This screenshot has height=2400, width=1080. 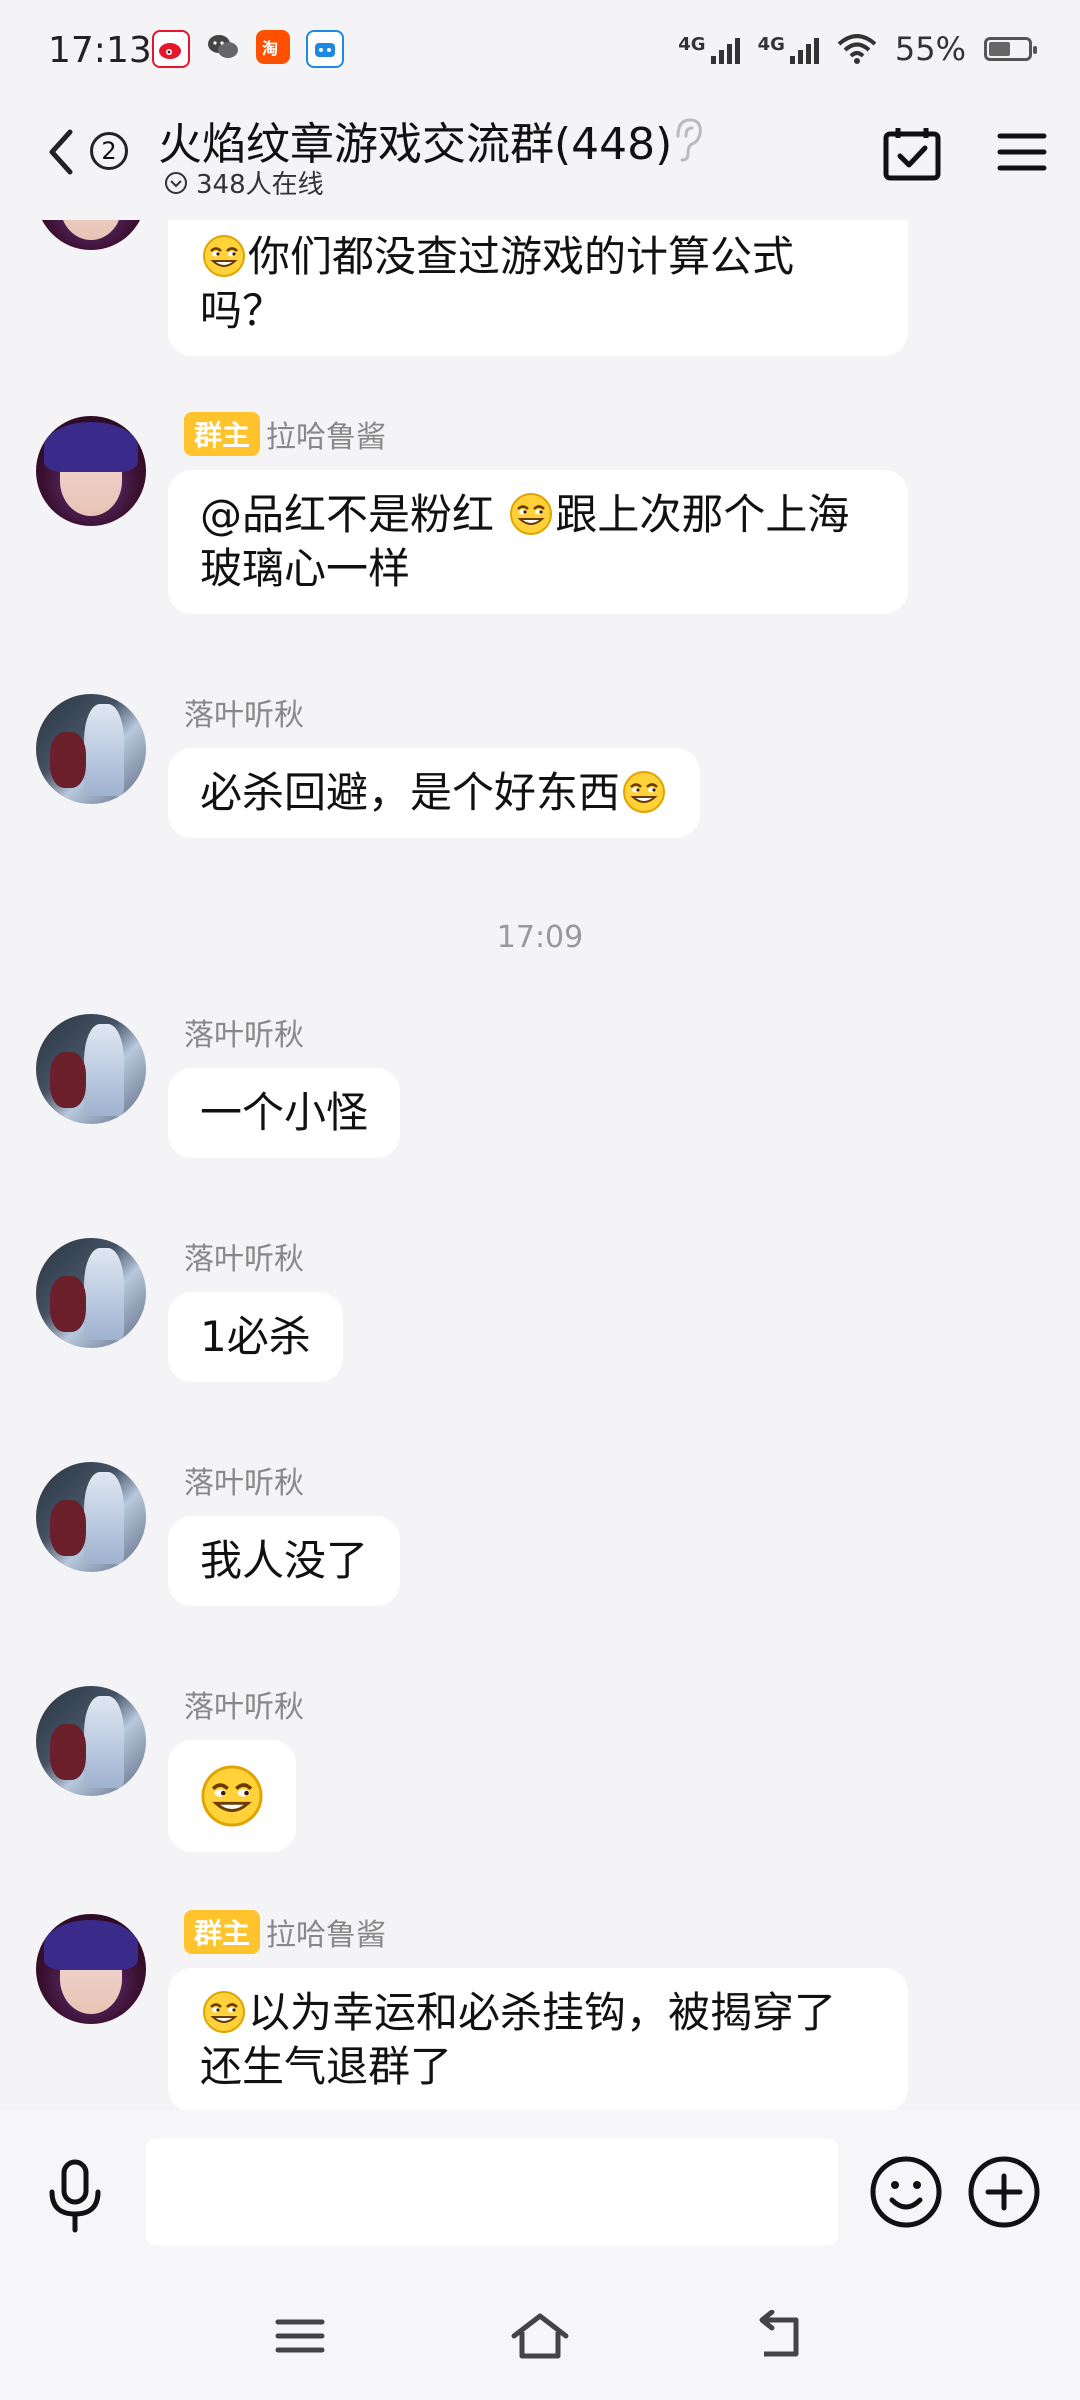 I want to click on message-text: 1必杀, so click(x=255, y=1336).